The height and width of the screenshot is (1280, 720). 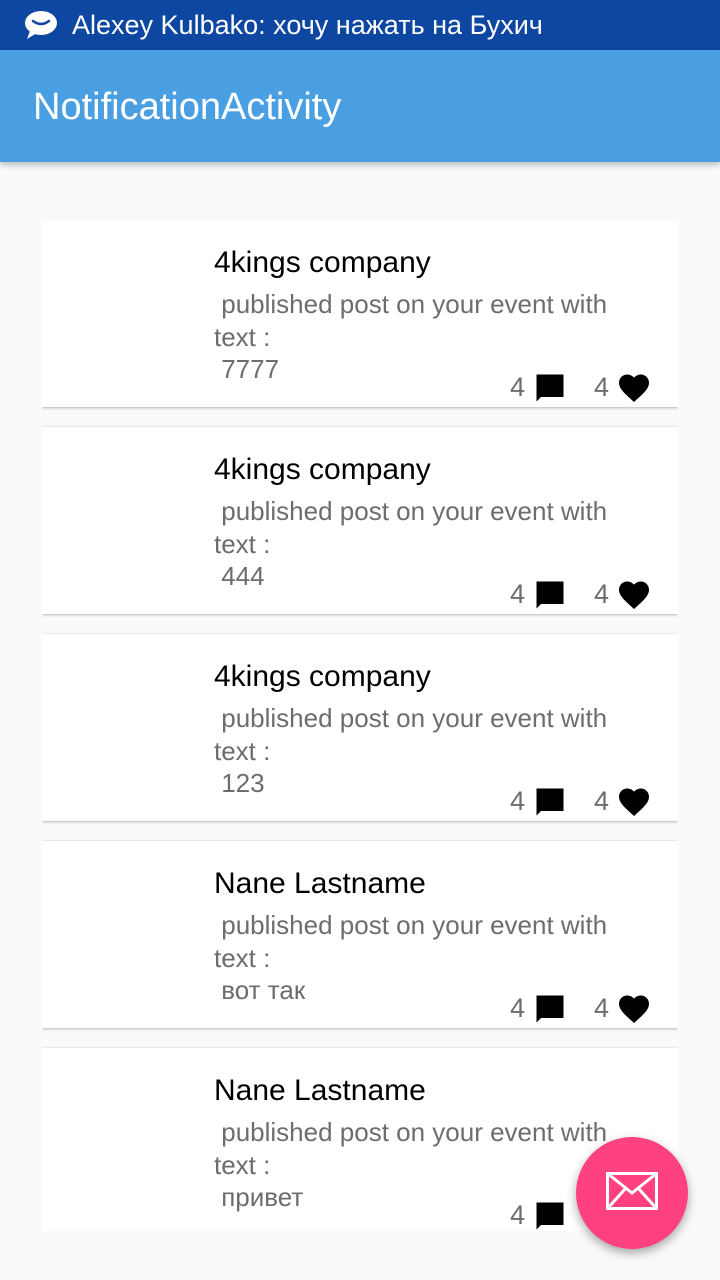 What do you see at coordinates (239, 783) in the screenshot?
I see `post-text: 123` at bounding box center [239, 783].